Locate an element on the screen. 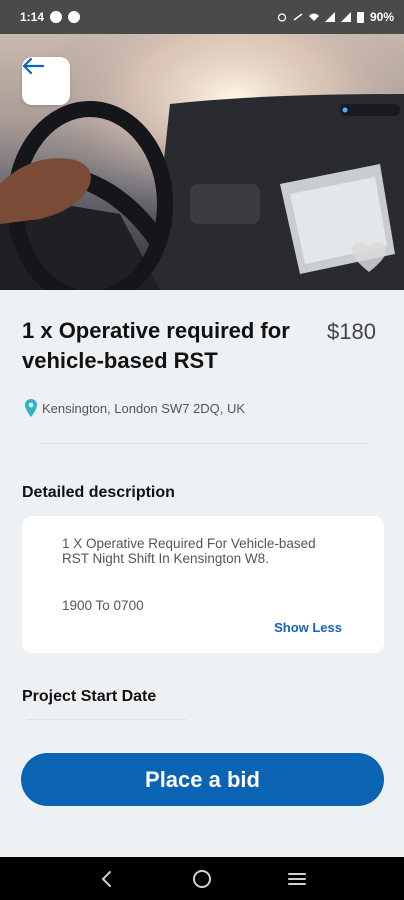 The image size is (404, 900). system-nav-bar is located at coordinates (202, 878).